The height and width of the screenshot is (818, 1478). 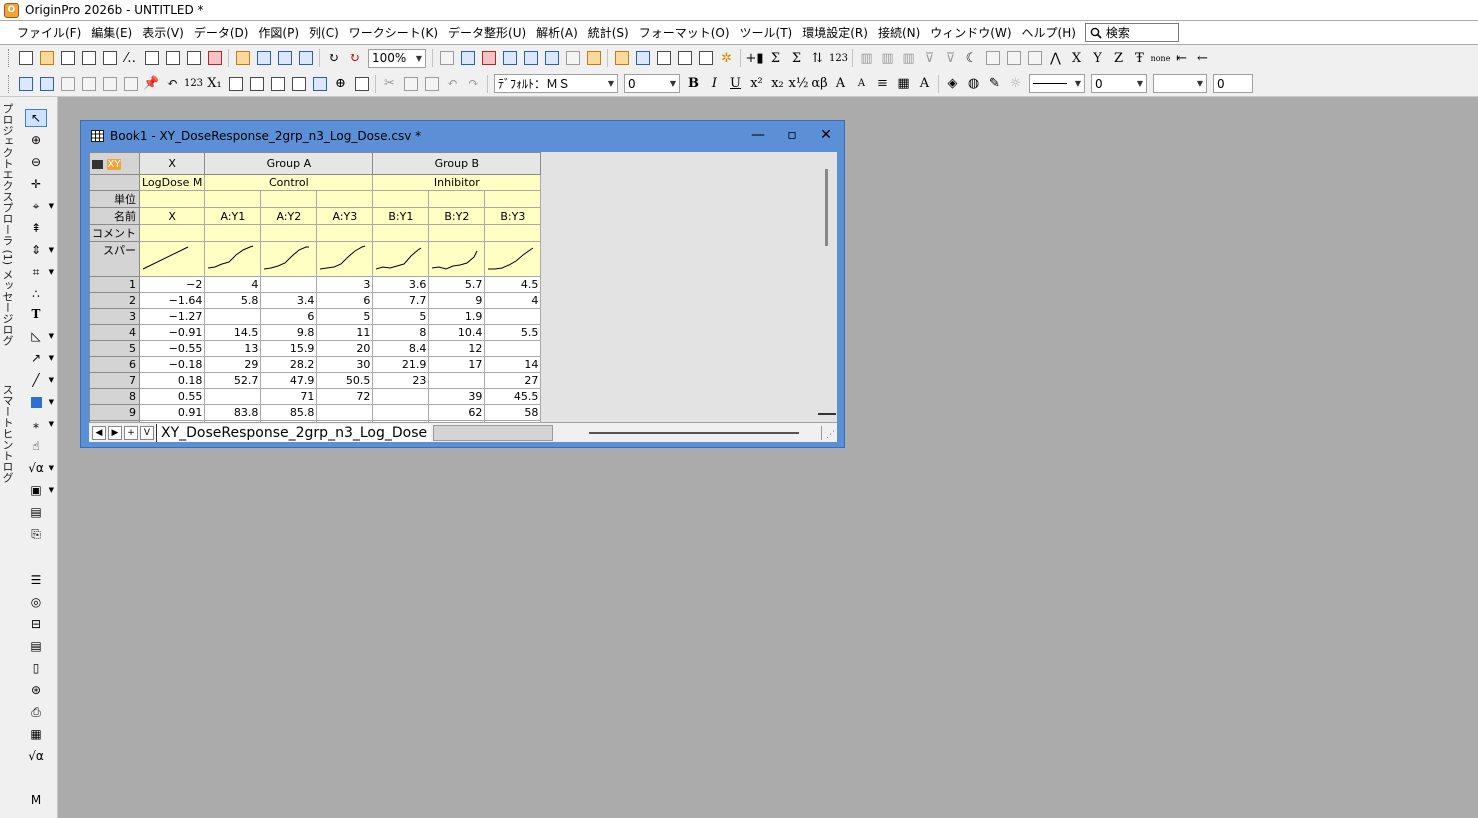 What do you see at coordinates (775, 58) in the screenshot?
I see `statistics-on-columns-icon: Σ` at bounding box center [775, 58].